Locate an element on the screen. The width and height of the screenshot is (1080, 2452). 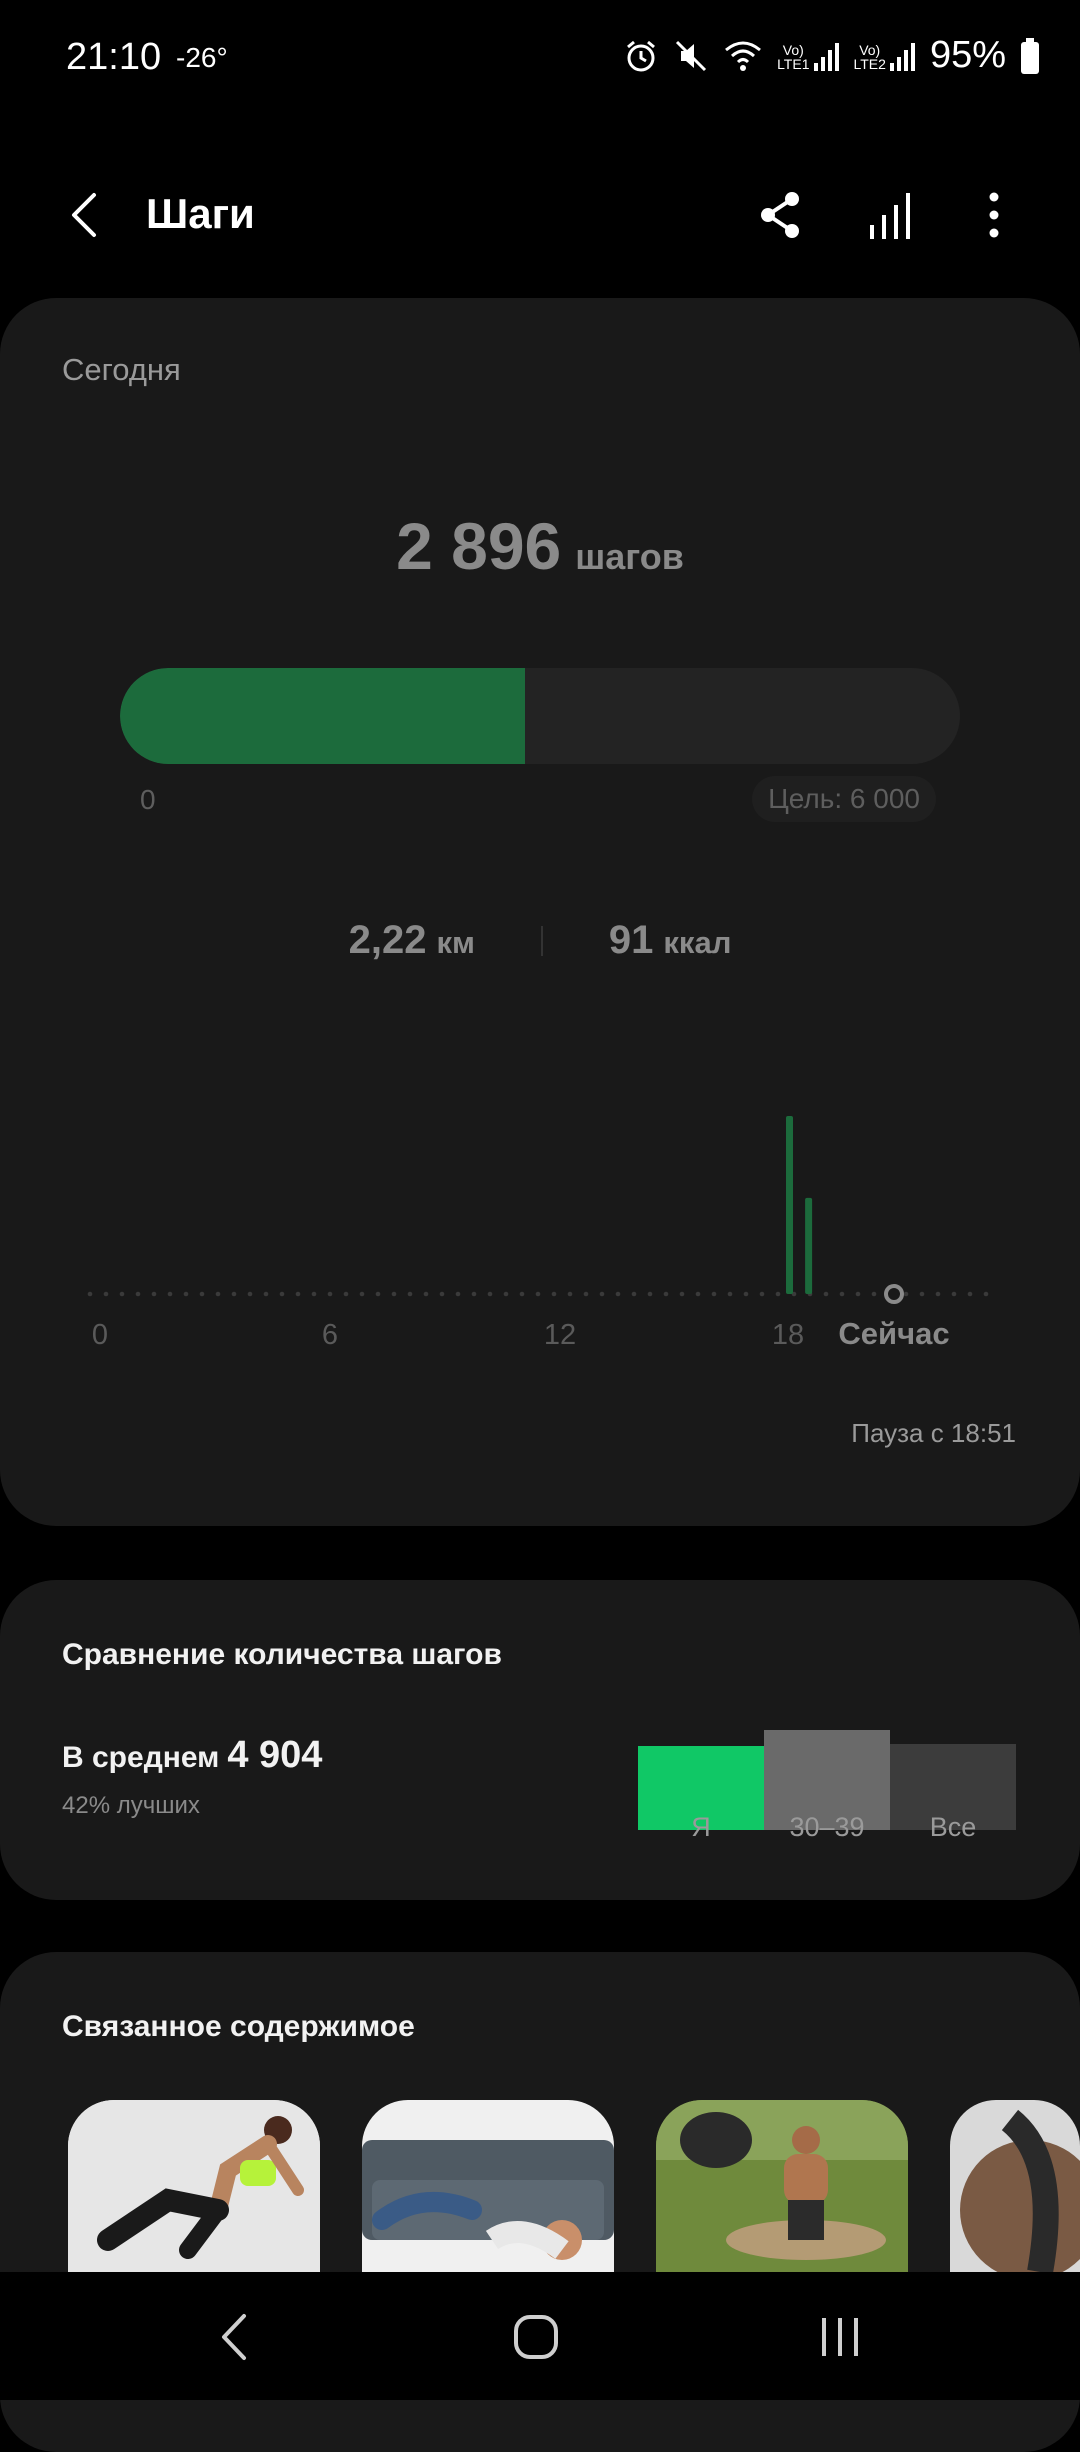
hourly-steps-chart: 0 6 12 18 Сейчас is located at coordinates (538, 1233).